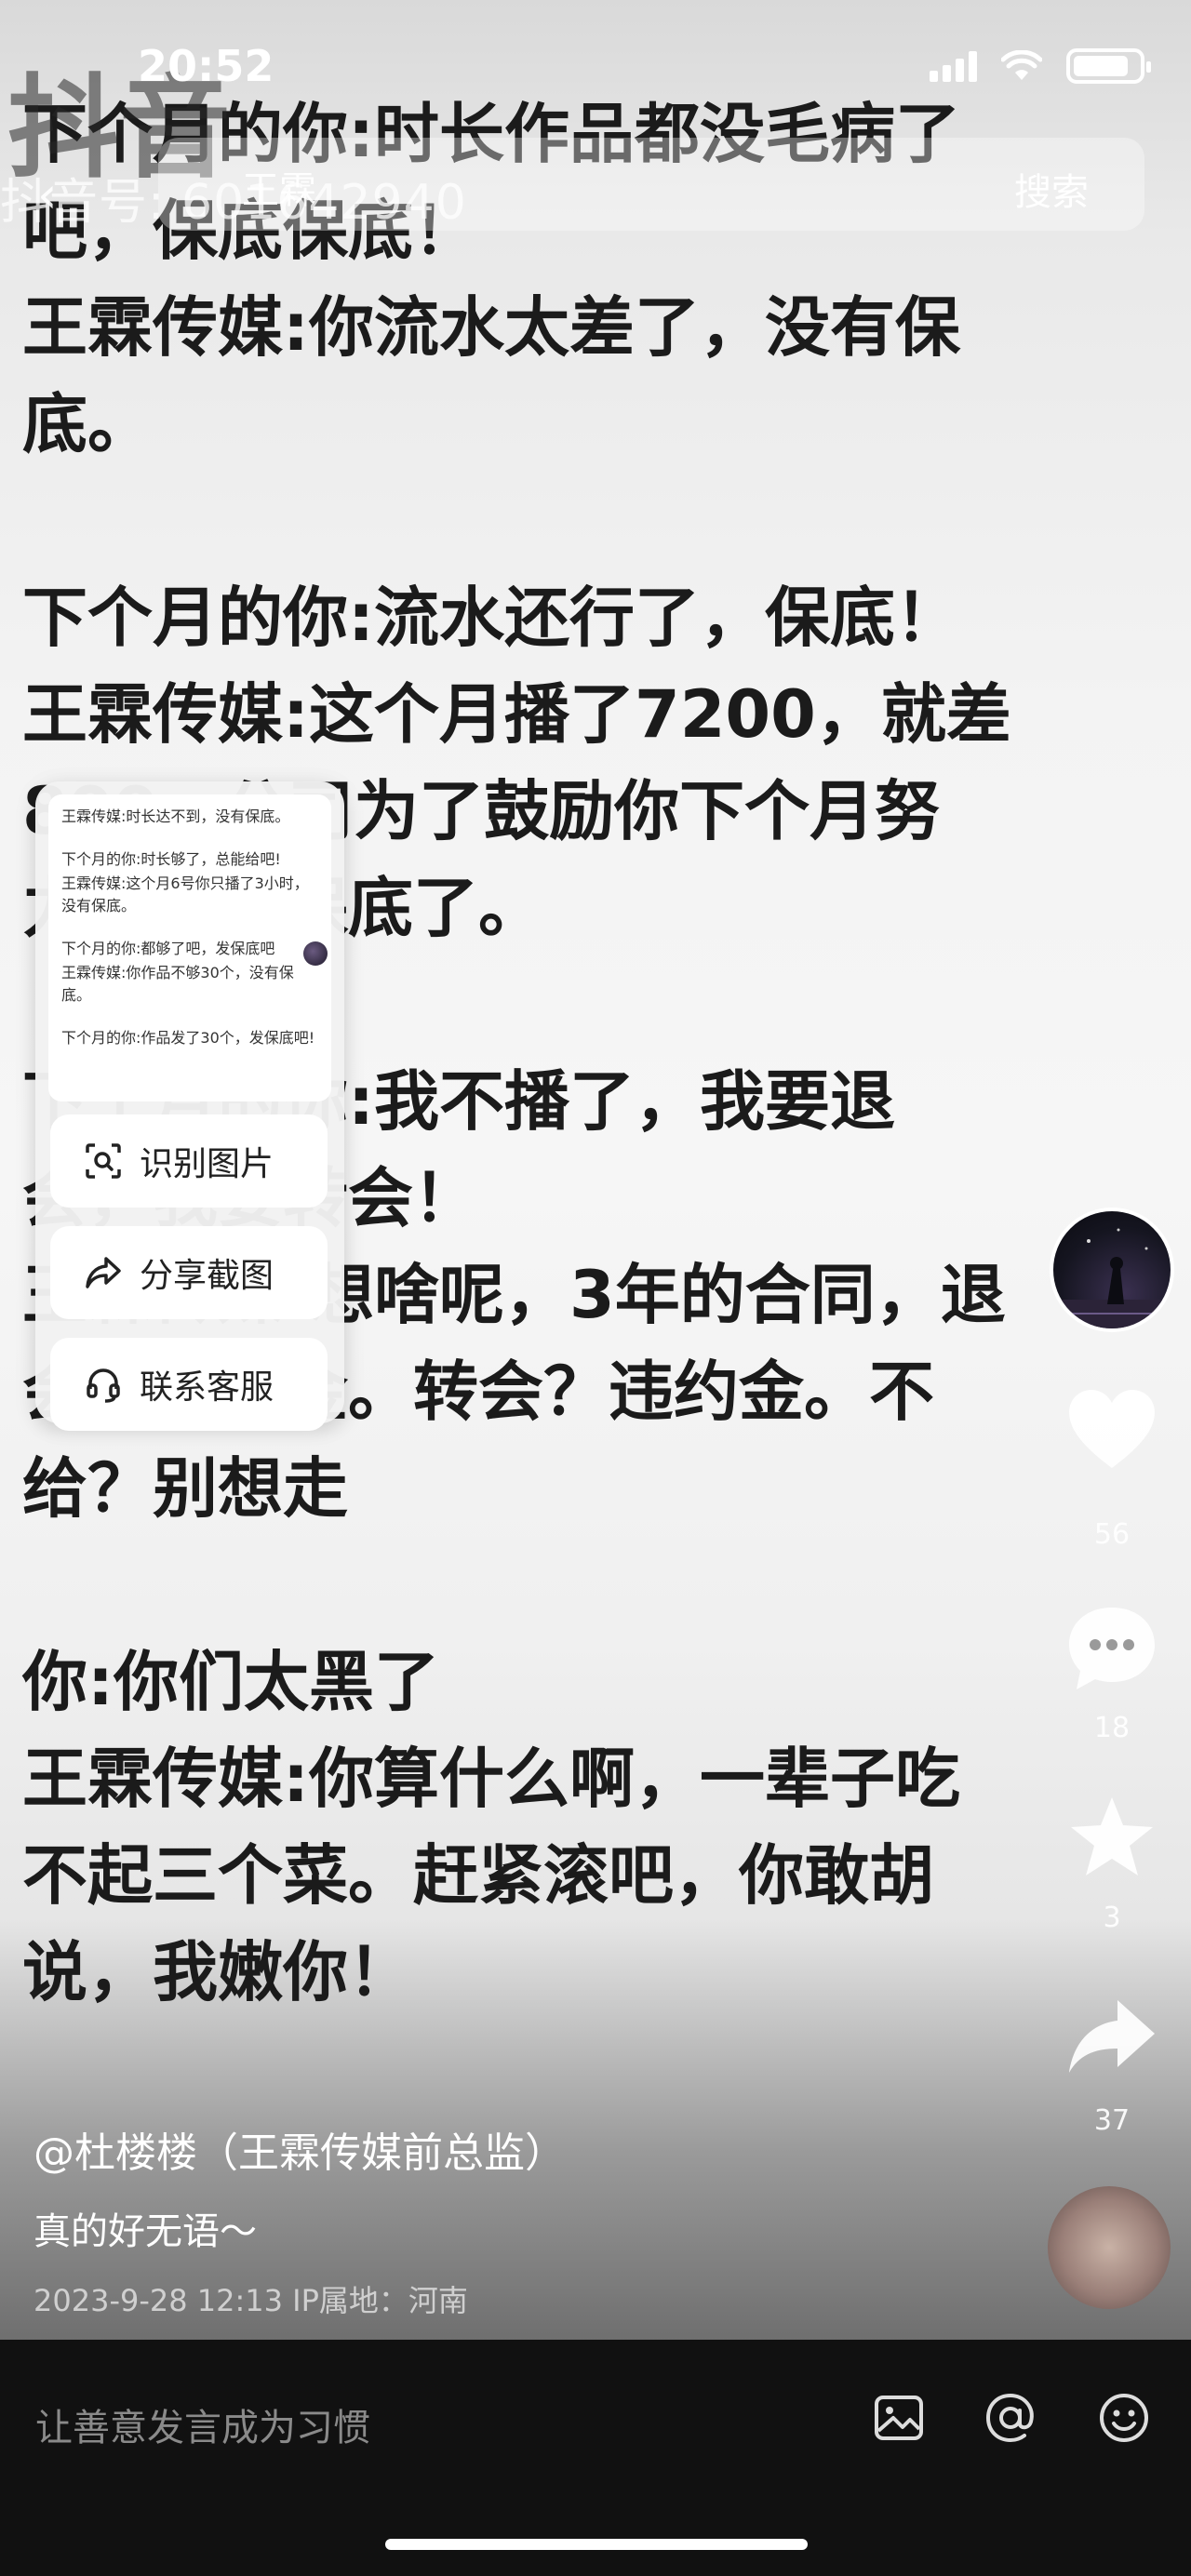 The image size is (1191, 2576). I want to click on status-time: 20:52, so click(206, 66).